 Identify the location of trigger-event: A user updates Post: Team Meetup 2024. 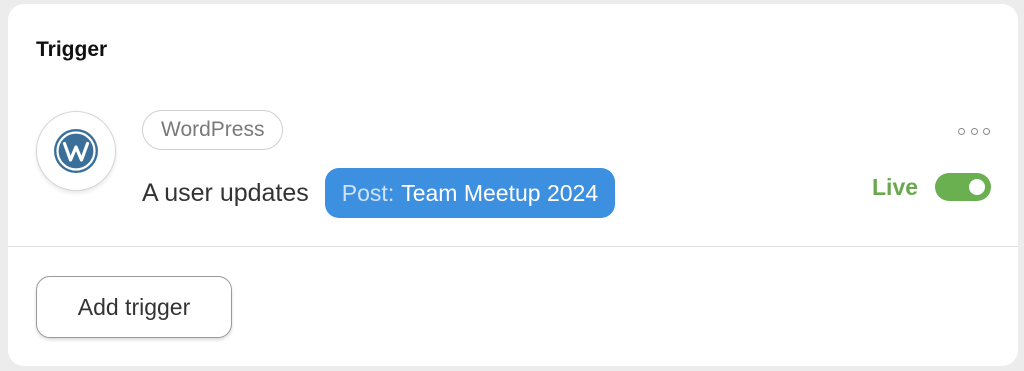
(379, 193).